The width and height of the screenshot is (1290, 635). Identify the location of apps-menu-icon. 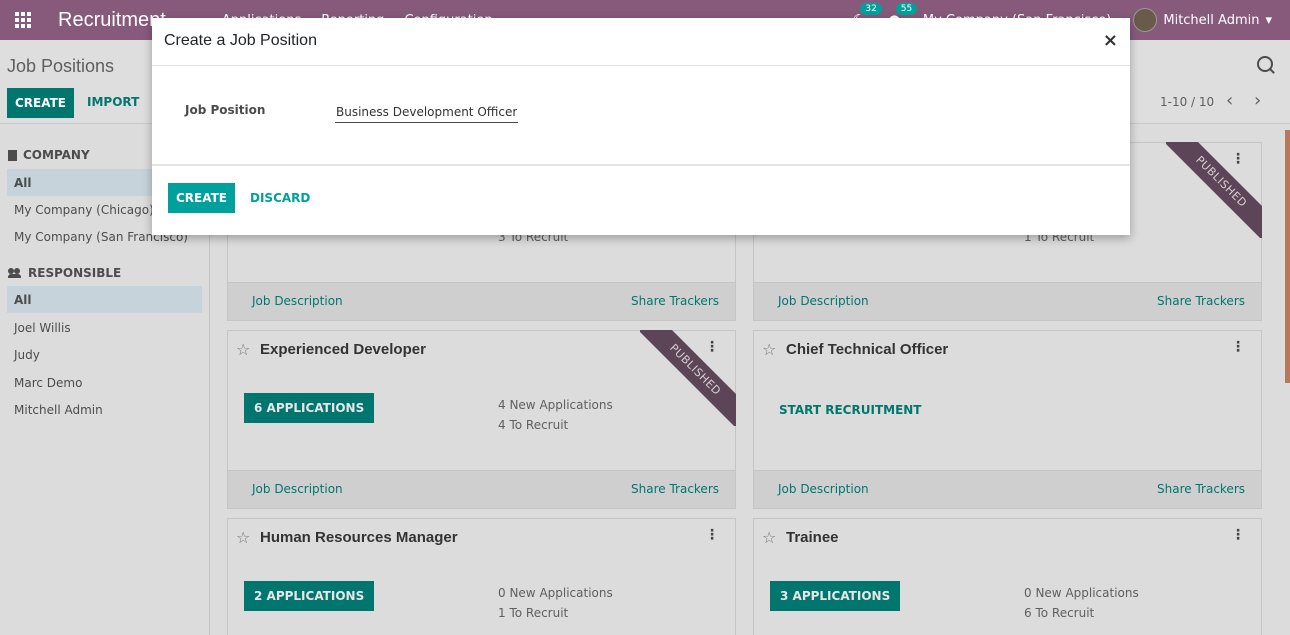
(23, 20).